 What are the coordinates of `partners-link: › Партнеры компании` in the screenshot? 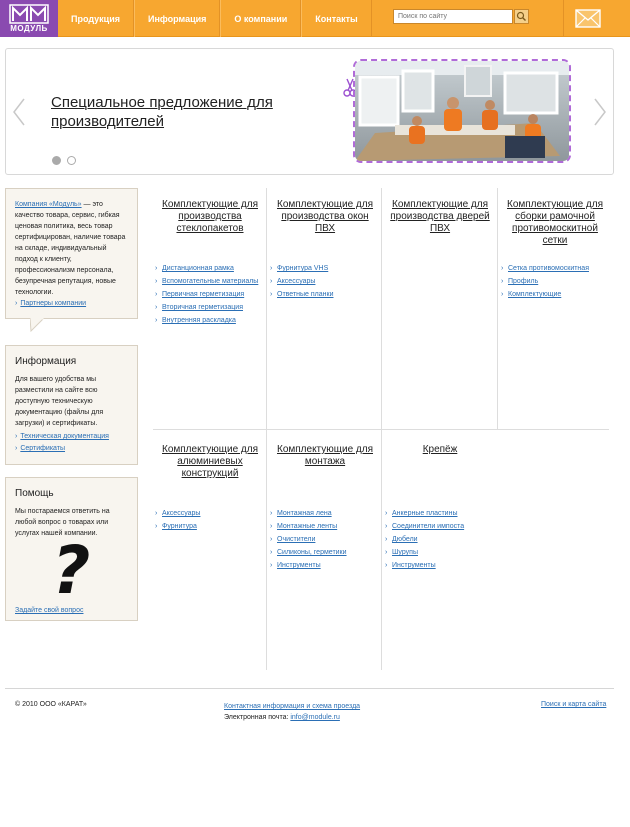 It's located at (71, 304).